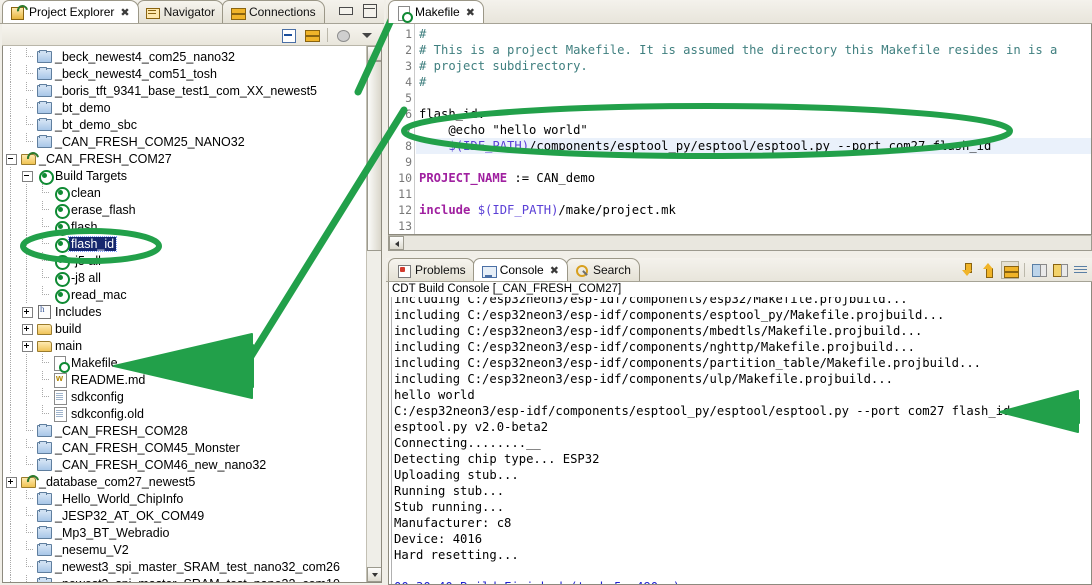  I want to click on tree-item--j5-all: -j5 all, so click(184, 261).